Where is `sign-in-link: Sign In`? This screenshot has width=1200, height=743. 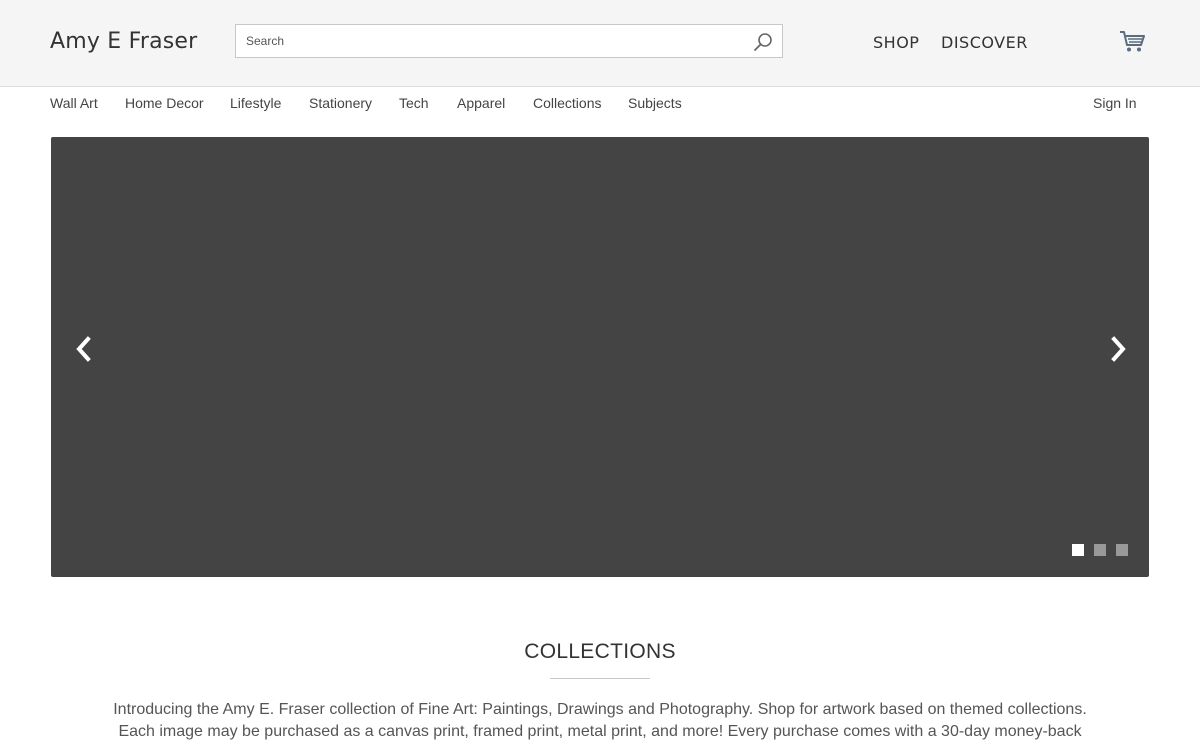
sign-in-link: Sign In is located at coordinates (1115, 103).